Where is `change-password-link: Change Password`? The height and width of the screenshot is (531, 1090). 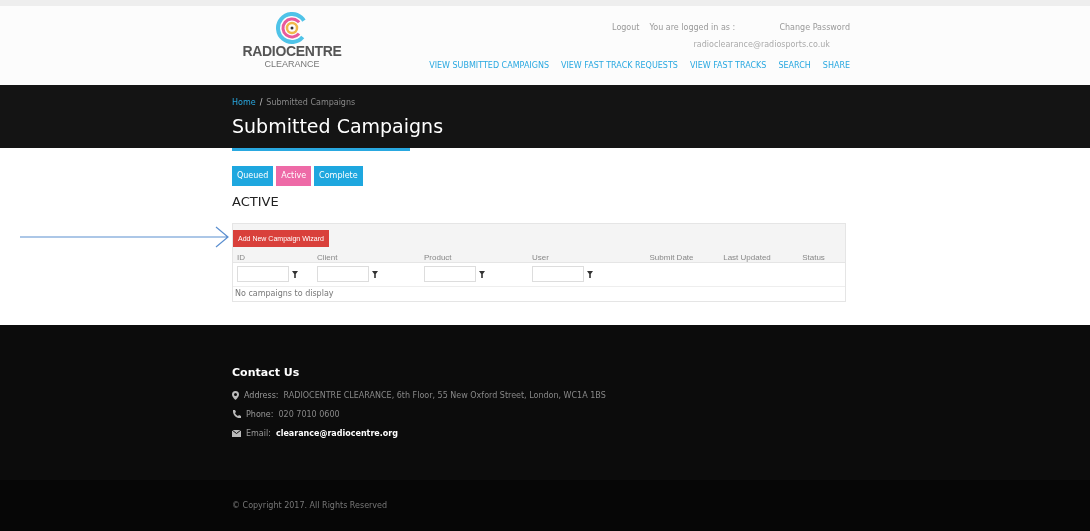
change-password-link: Change Password is located at coordinates (814, 28).